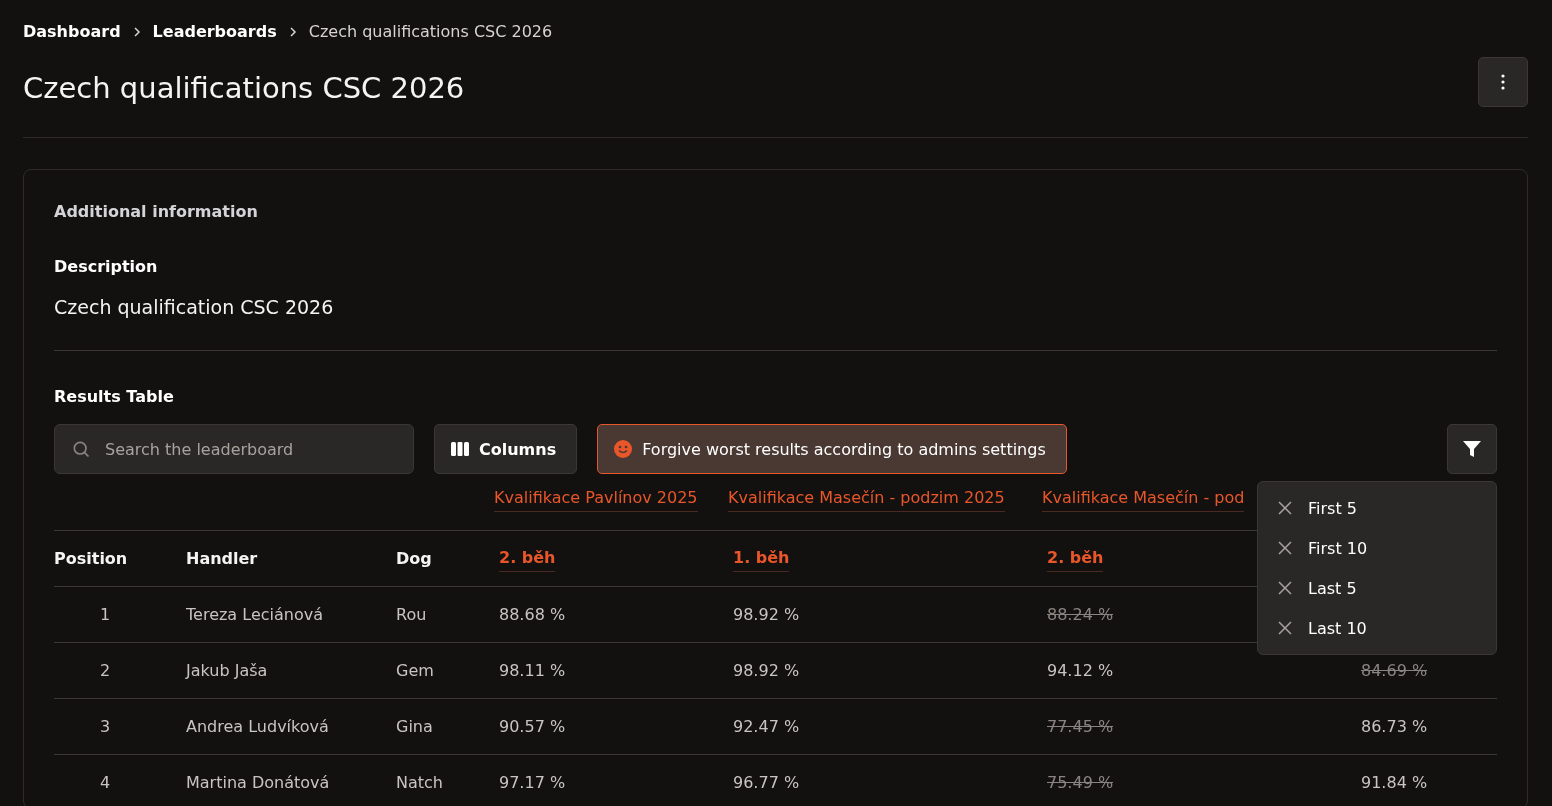  Describe the element at coordinates (194, 307) in the screenshot. I see `description-text: Czech qualification CSC 2026` at that location.